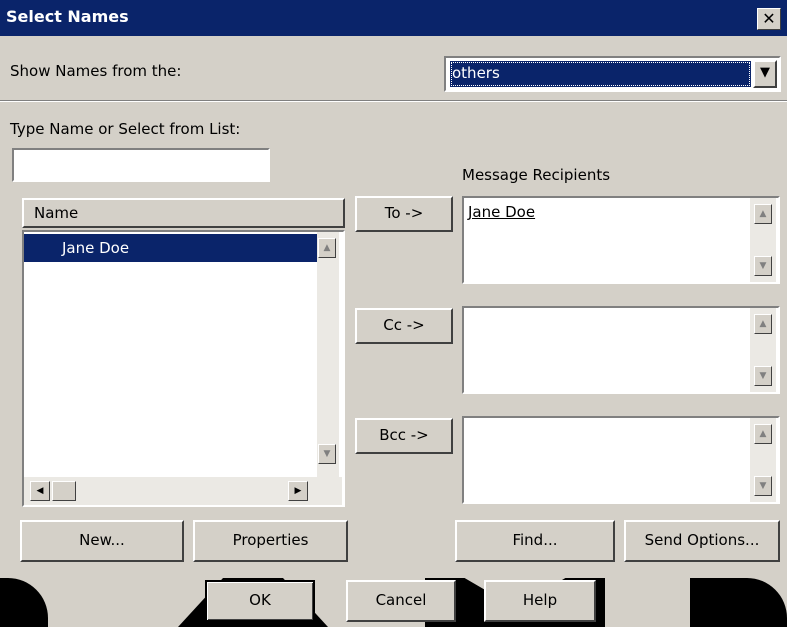  What do you see at coordinates (536, 175) in the screenshot?
I see `message-recipients-label: Message Recipients` at bounding box center [536, 175].